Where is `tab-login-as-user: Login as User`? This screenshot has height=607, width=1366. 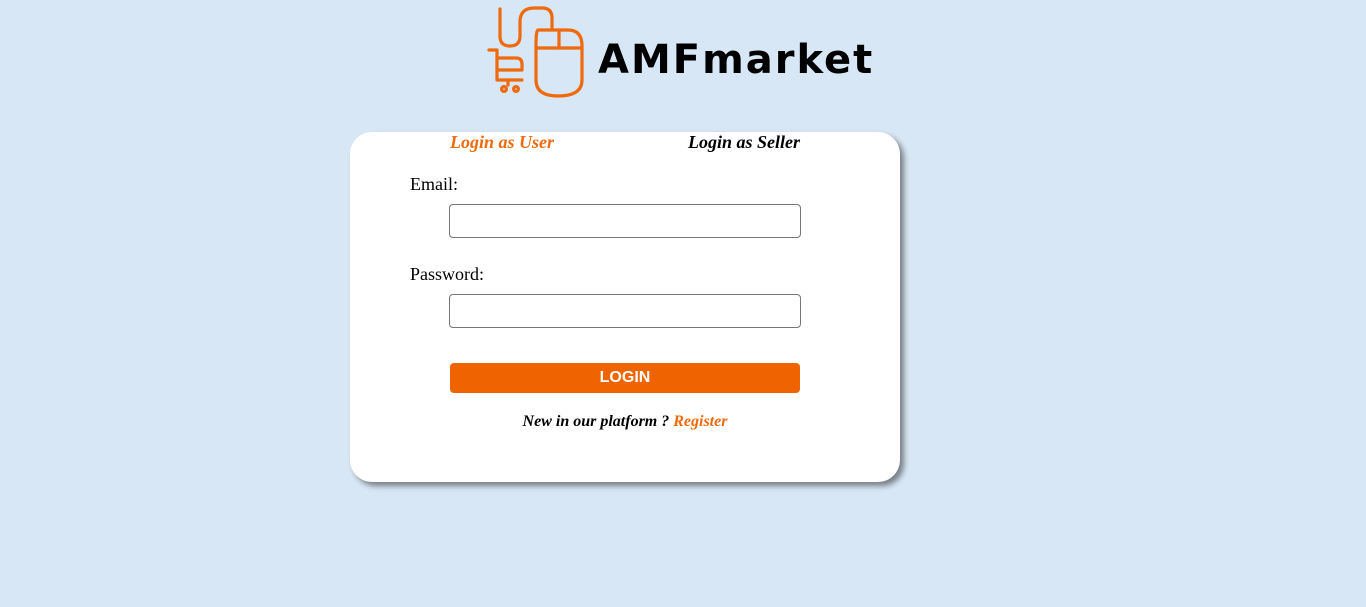
tab-login-as-user: Login as User is located at coordinates (502, 142).